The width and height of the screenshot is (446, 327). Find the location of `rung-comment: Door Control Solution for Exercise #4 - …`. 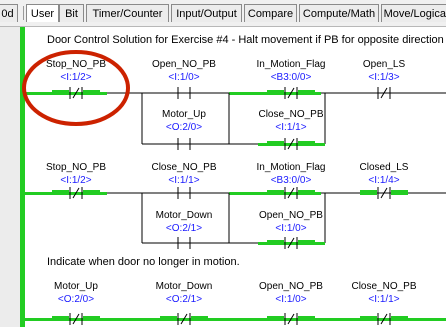

rung-comment: Door Control Solution for Exercise #4 - … is located at coordinates (246, 40).